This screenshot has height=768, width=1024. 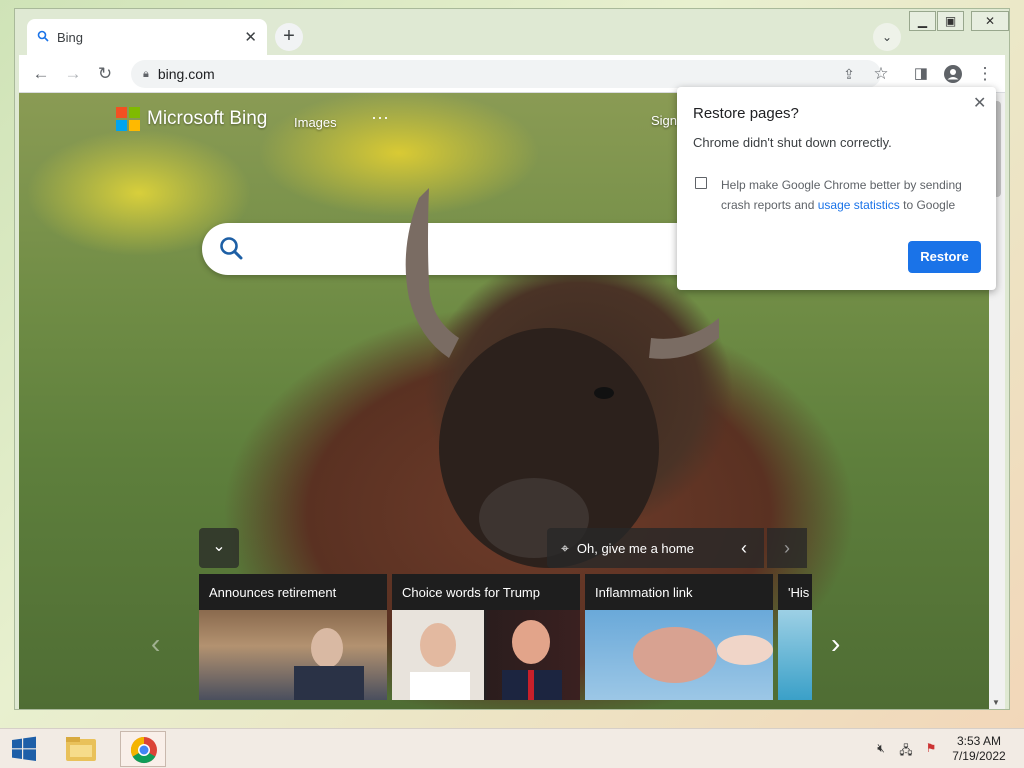 What do you see at coordinates (486, 592) in the screenshot?
I see `news-card-caption: Choice words for Trump` at bounding box center [486, 592].